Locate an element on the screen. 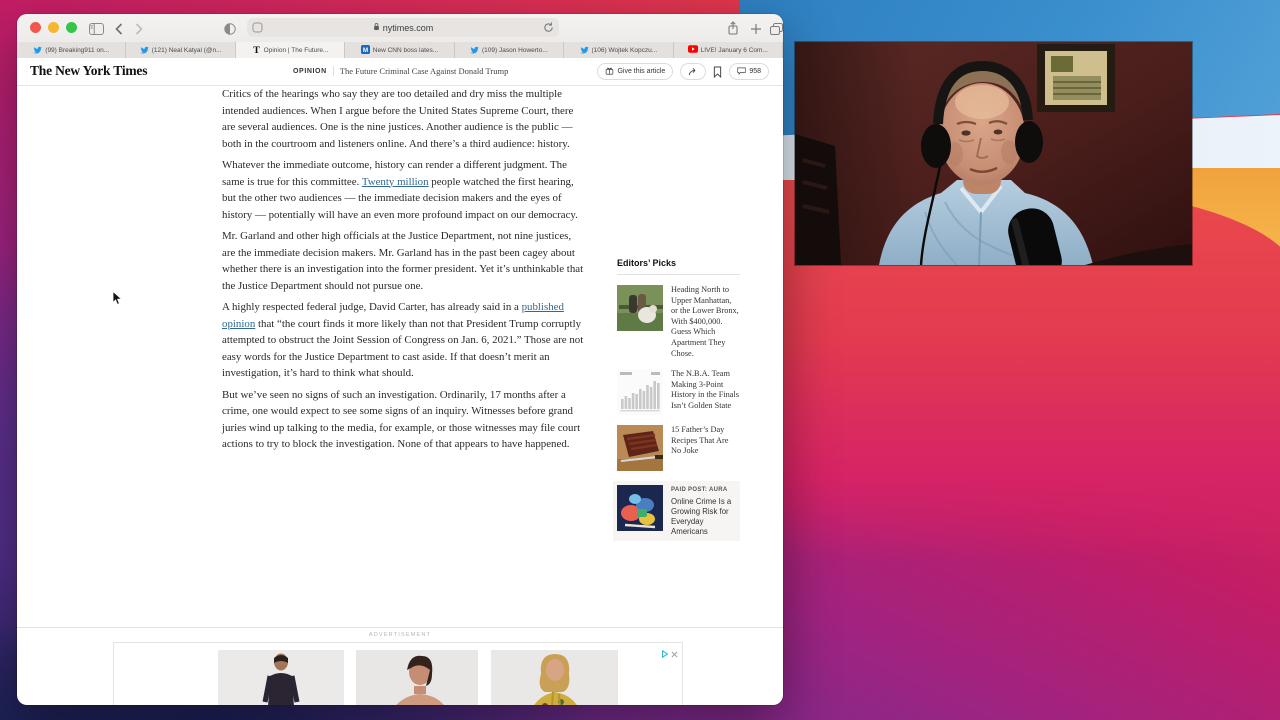 Image resolution: width=1280 pixels, height=720 pixels. svg-text: T is located at coordinates (256, 49).